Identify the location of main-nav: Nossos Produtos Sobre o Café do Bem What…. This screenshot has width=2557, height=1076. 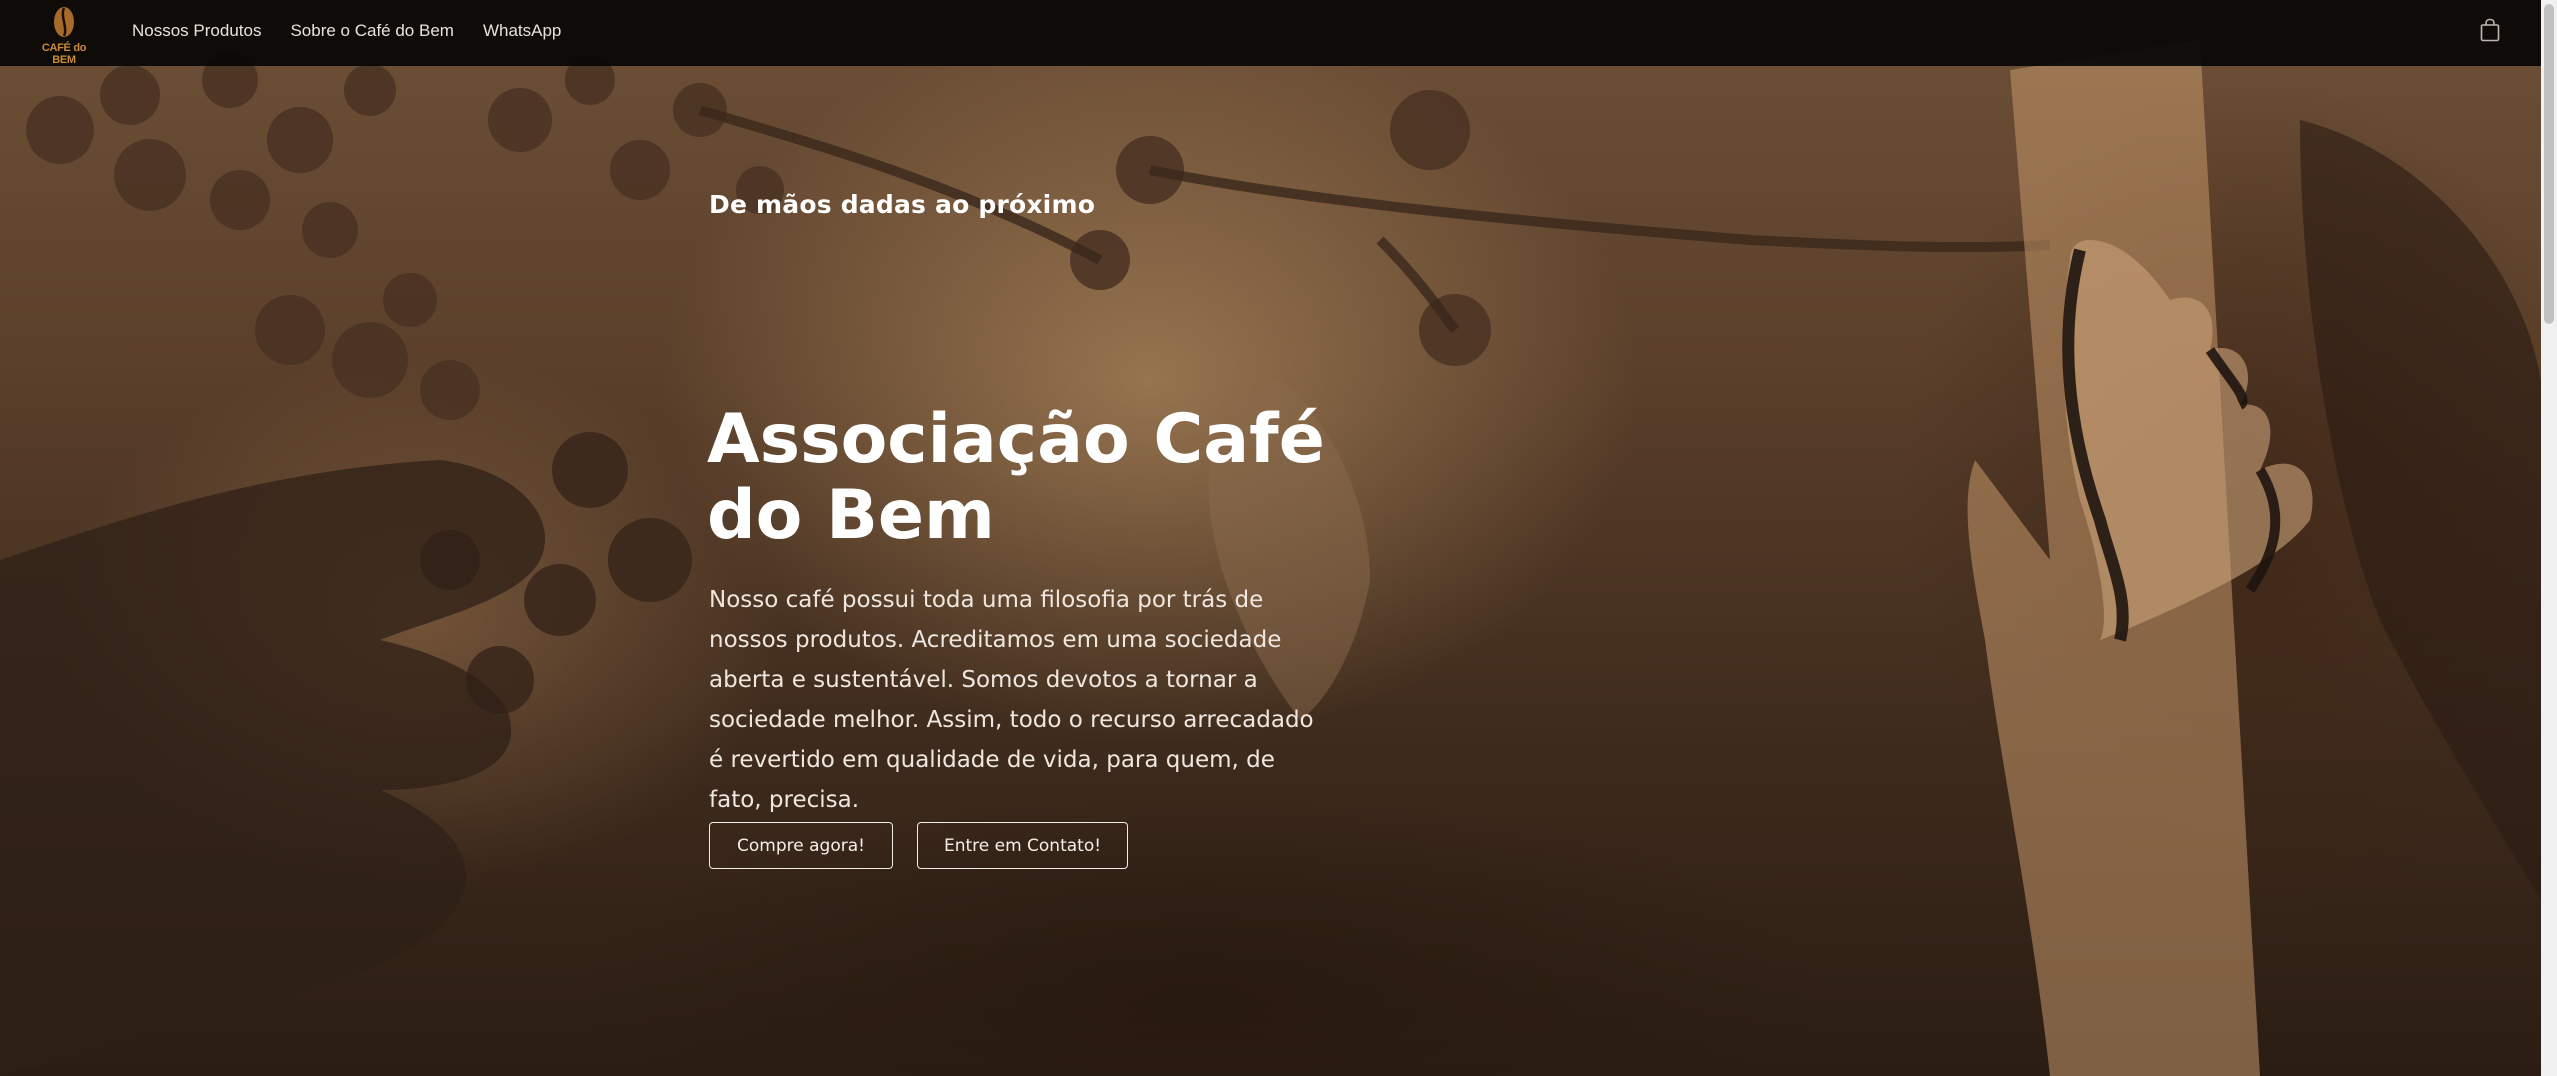
(361, 31).